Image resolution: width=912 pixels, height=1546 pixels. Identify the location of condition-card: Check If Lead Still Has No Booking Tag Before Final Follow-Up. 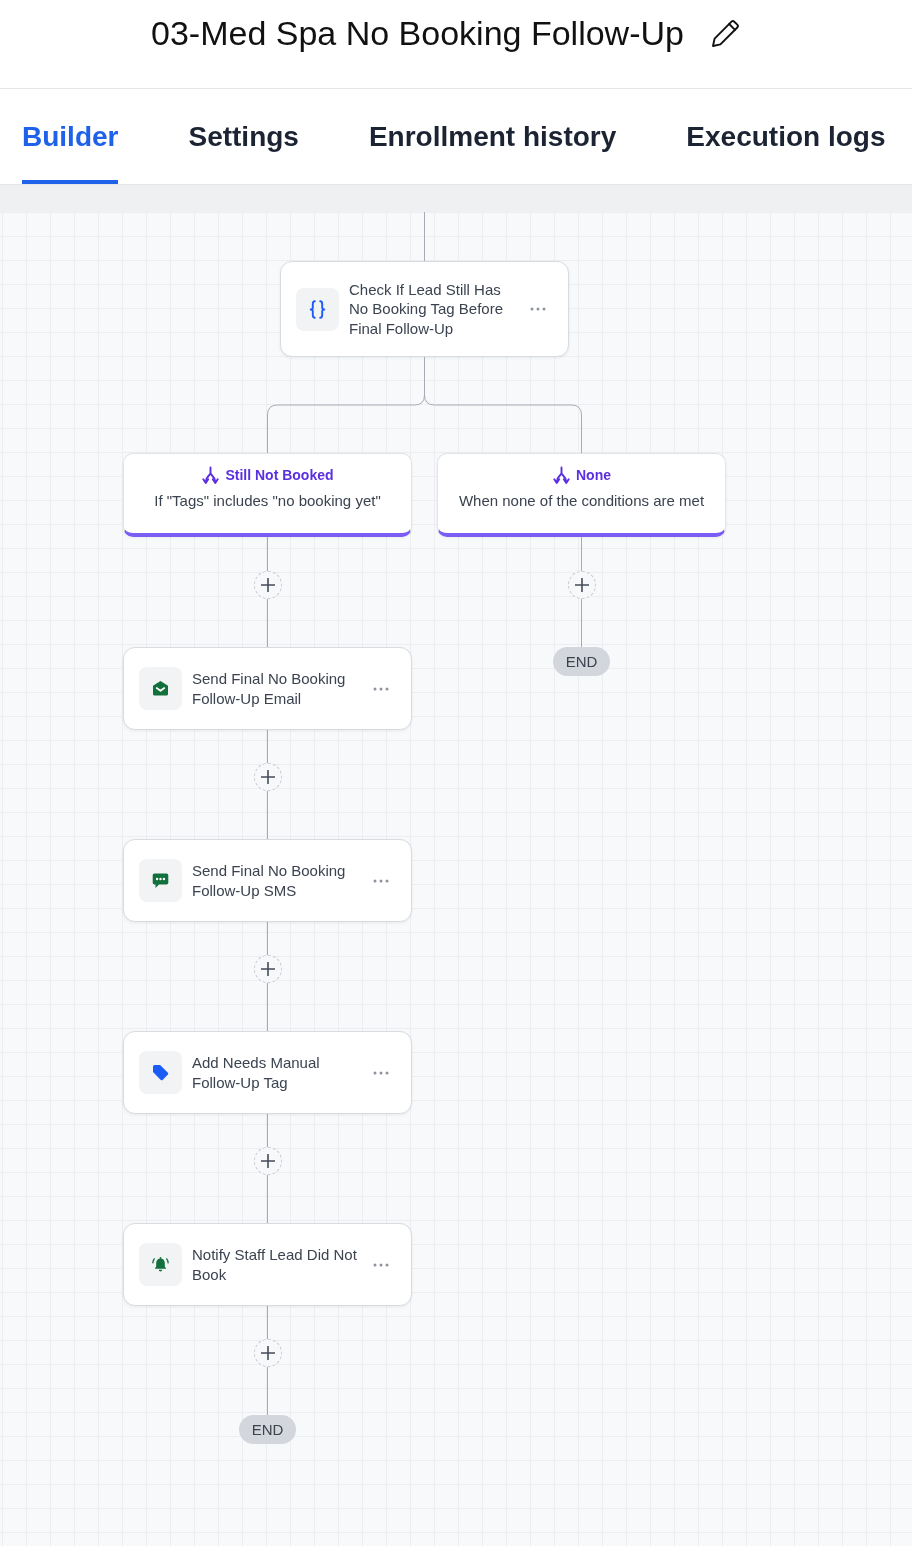
(424, 309).